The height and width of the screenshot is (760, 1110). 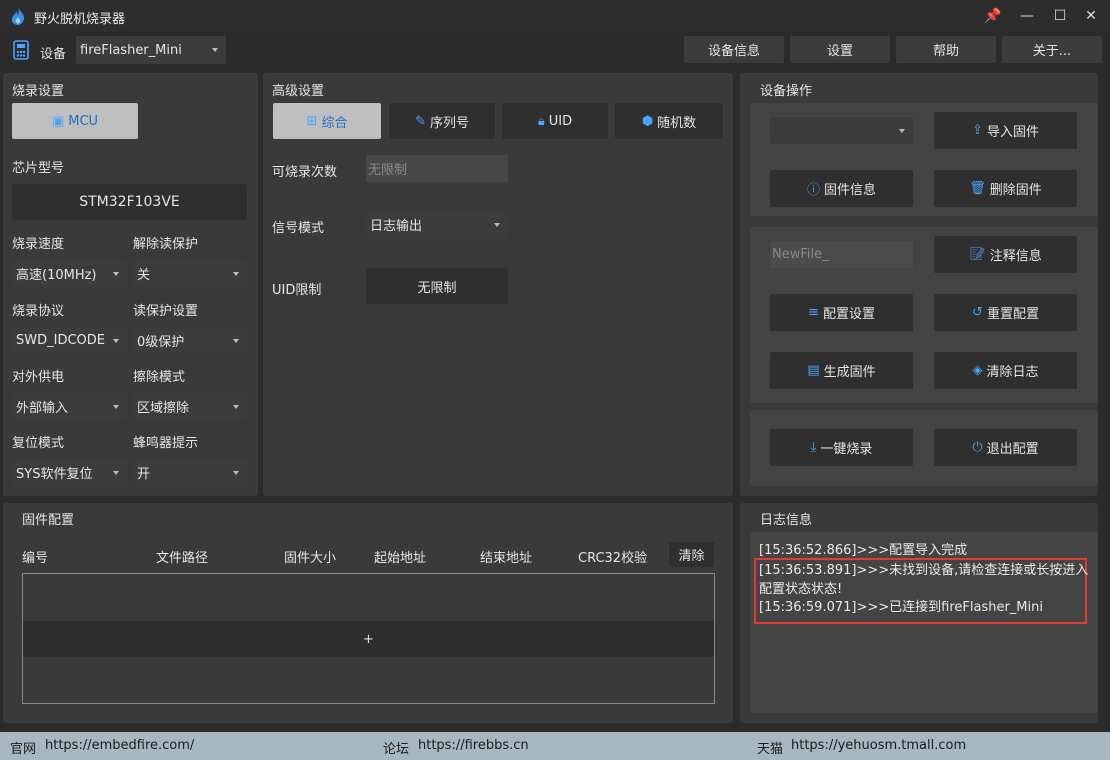 I want to click on trash-icon: 🗑︎, so click(x=977, y=188).